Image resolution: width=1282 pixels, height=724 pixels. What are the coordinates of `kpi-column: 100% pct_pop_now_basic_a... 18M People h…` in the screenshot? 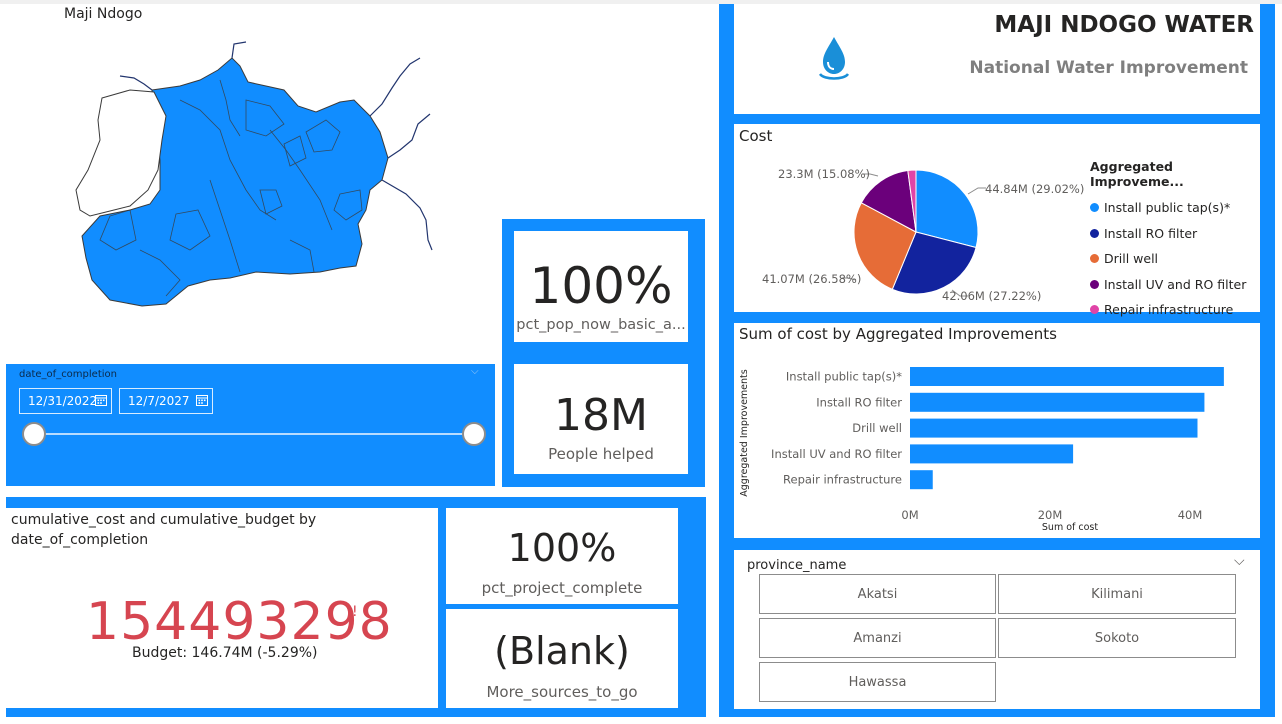 It's located at (603, 353).